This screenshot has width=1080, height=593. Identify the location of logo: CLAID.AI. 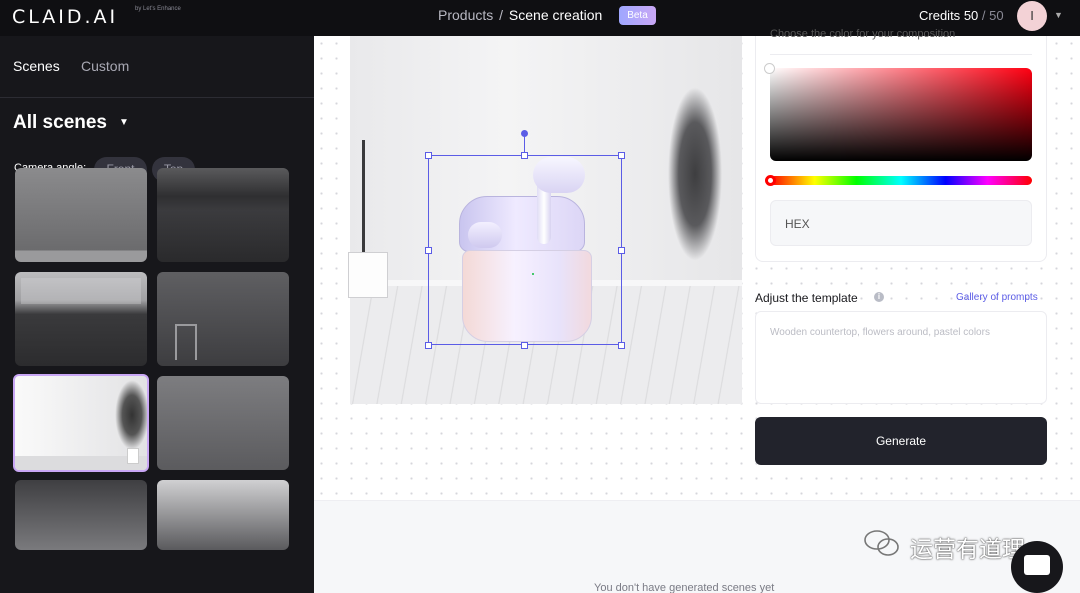
(65, 17).